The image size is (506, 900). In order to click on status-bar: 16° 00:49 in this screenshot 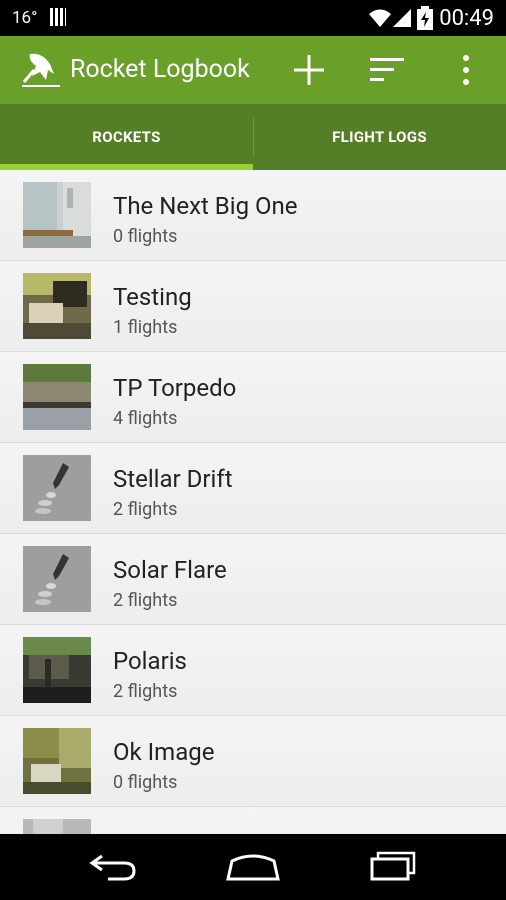, I will do `click(253, 18)`.